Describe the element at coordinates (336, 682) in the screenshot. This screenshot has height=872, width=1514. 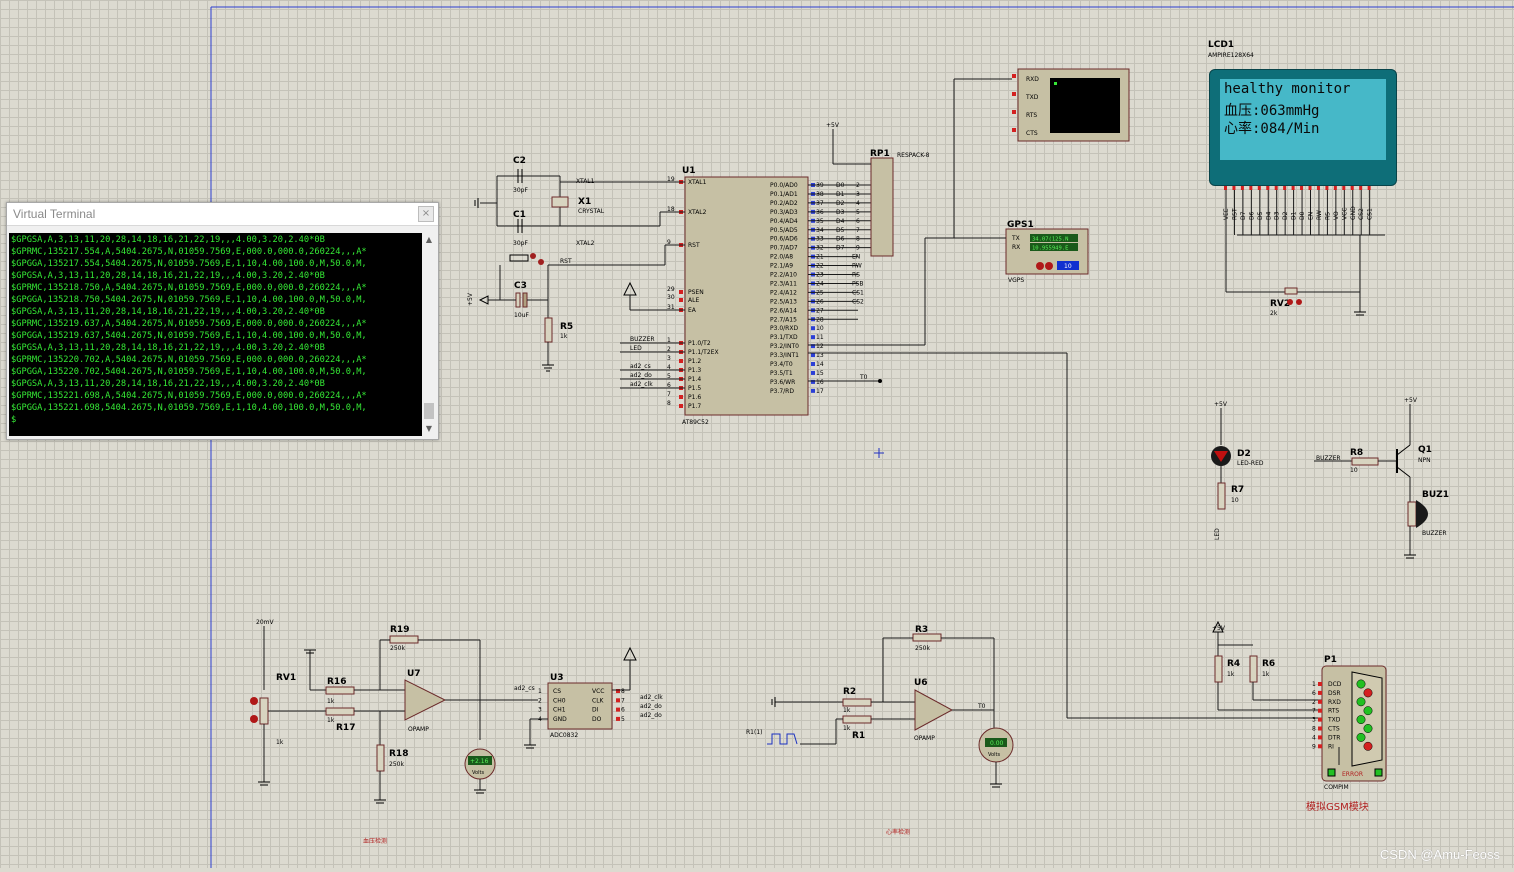
I see `svg-text: R16` at that location.